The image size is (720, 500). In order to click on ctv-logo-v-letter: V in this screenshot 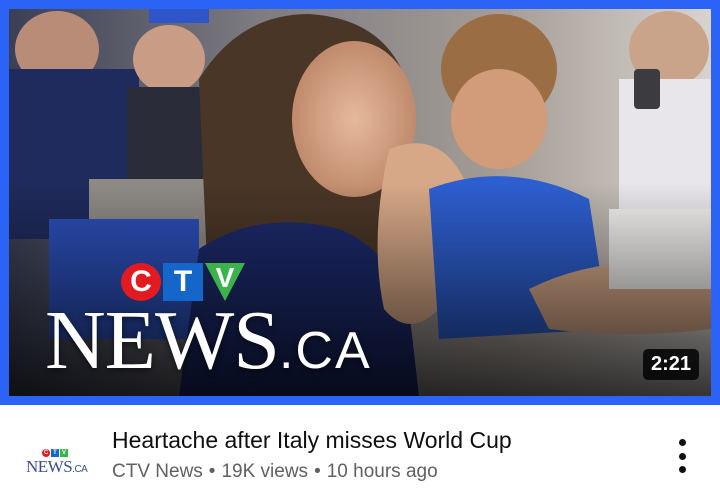, I will do `click(225, 277)`.